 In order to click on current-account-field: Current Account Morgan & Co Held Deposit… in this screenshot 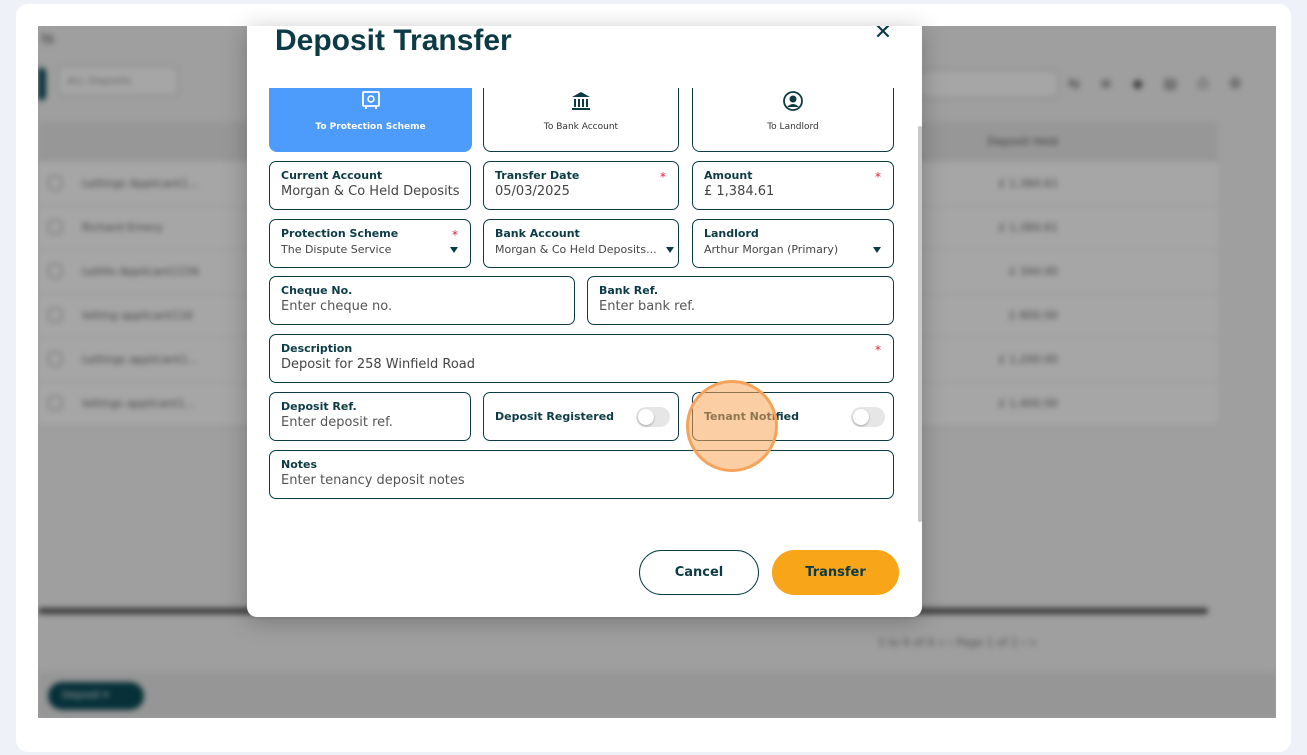, I will do `click(370, 185)`.